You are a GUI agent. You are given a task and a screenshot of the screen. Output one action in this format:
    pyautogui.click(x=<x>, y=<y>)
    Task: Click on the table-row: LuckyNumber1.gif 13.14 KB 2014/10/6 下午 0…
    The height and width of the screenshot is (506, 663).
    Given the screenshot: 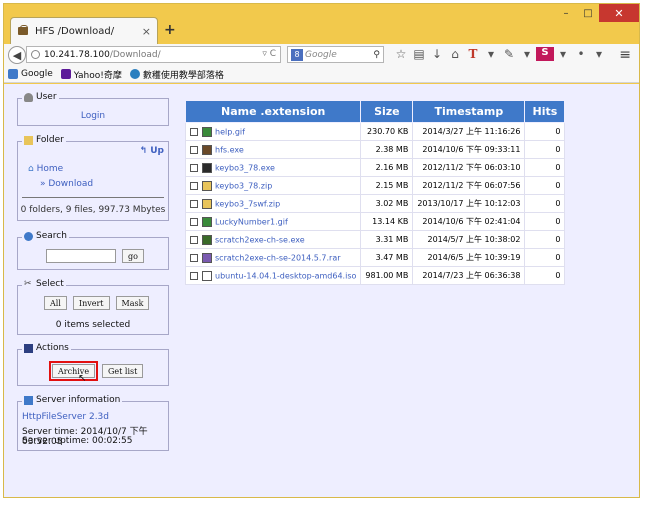 What is the action you would take?
    pyautogui.click(x=375, y=221)
    